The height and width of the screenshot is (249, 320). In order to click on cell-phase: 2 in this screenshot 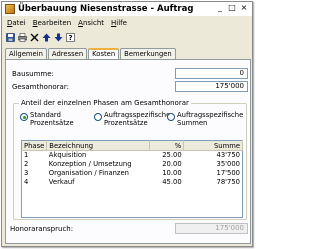, I will do `click(26, 164)`.